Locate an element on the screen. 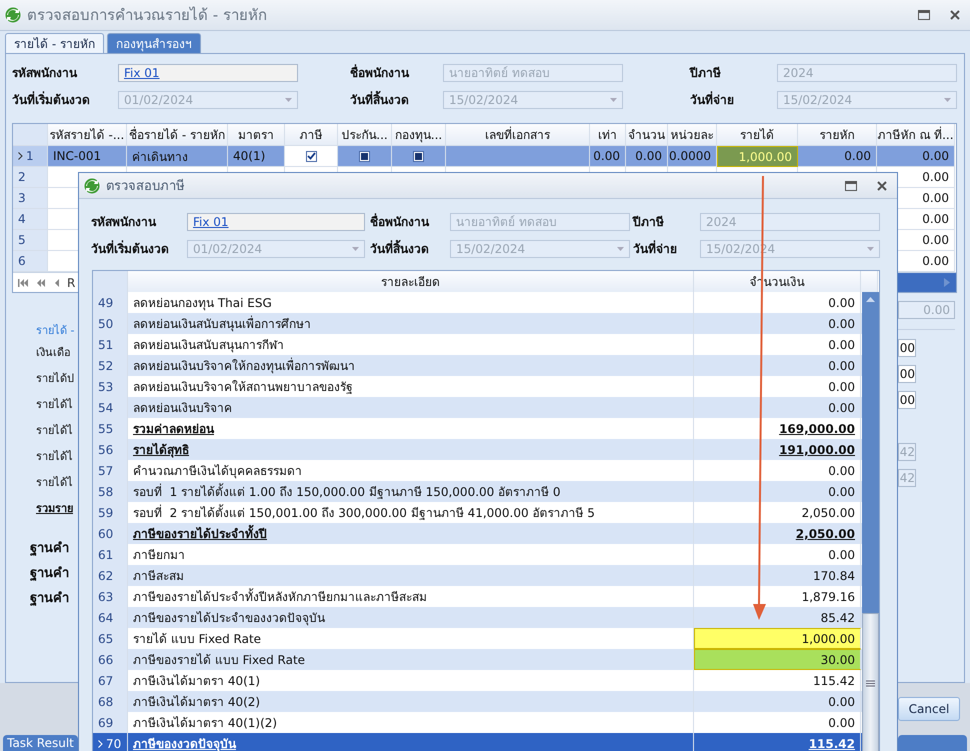 This screenshot has width=970, height=751. table-cell: ภาษีของรายได้ประจำทั้งปี is located at coordinates (411, 533).